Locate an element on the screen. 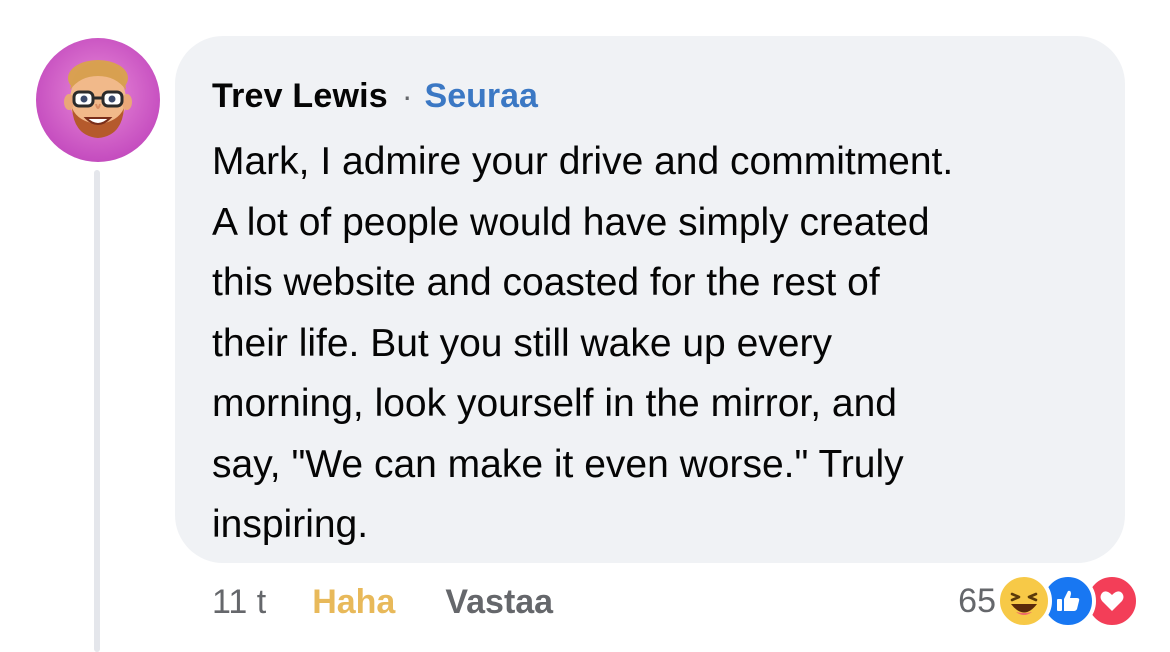  haha-icon is located at coordinates (1024, 601).